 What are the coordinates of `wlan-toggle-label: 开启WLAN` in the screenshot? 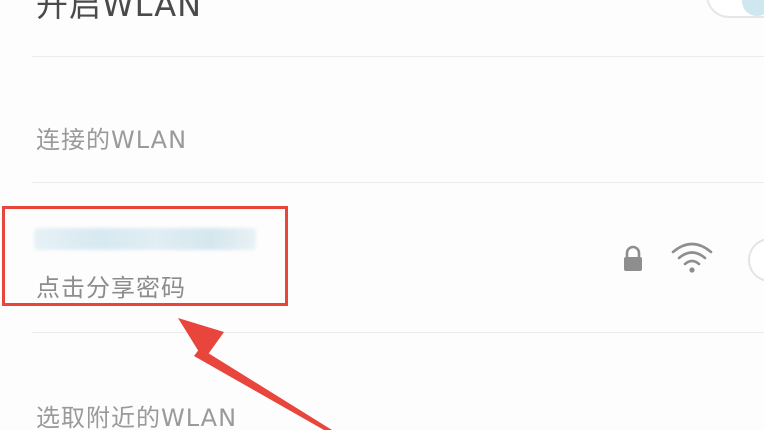 It's located at (119, 12).